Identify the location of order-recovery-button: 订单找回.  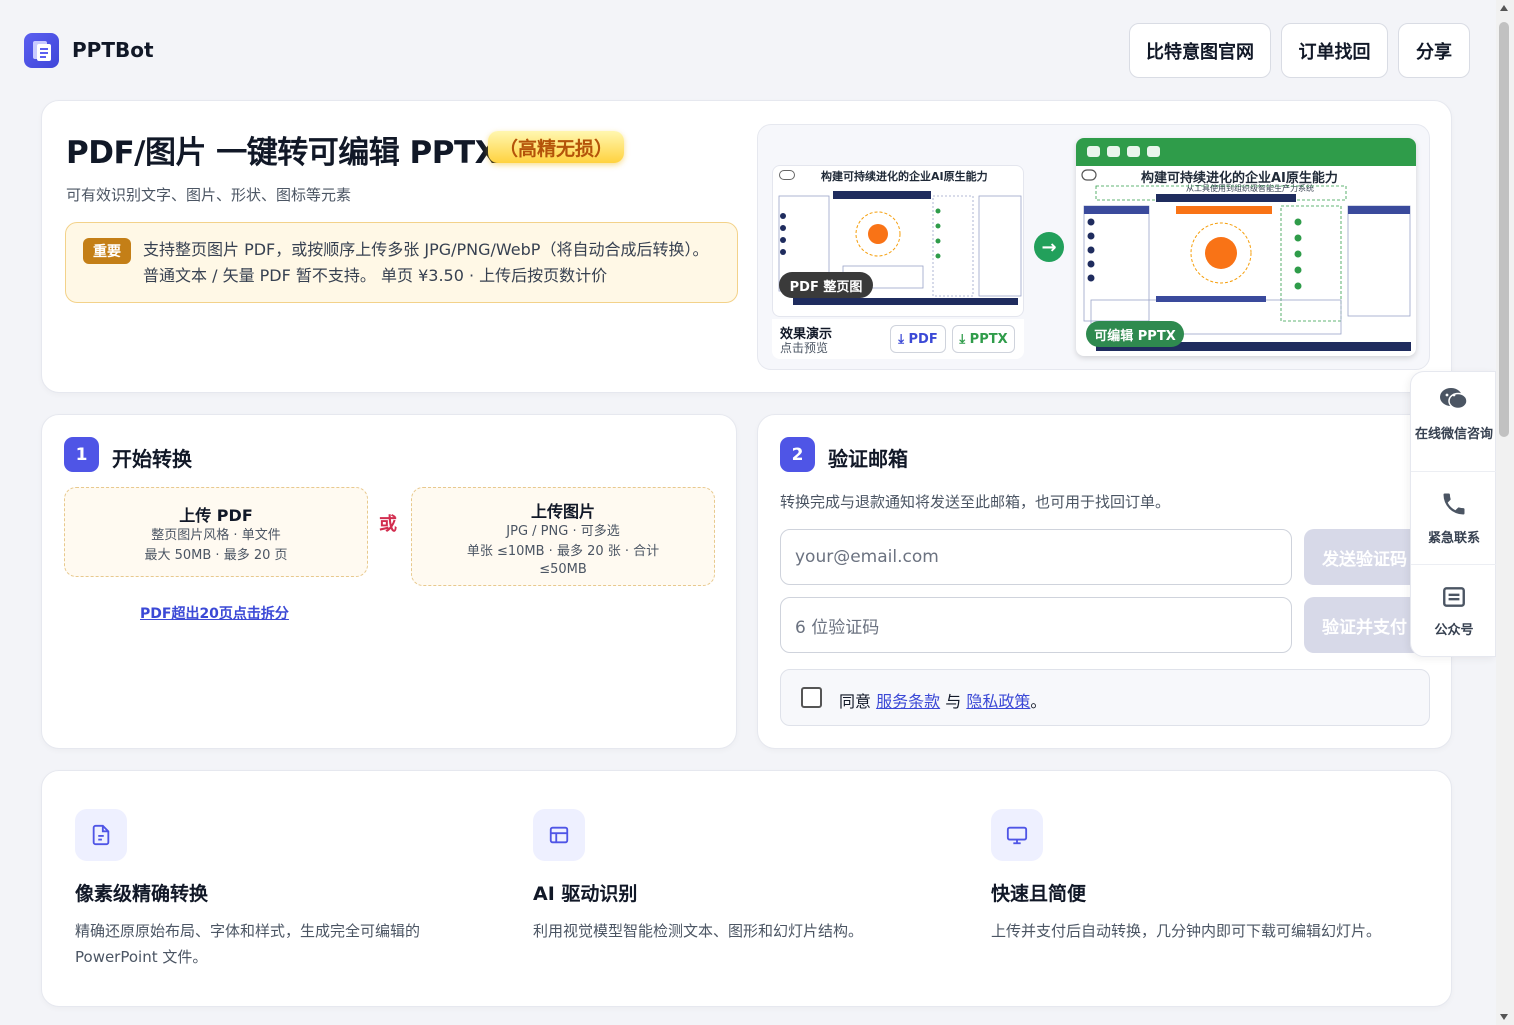
(1334, 50).